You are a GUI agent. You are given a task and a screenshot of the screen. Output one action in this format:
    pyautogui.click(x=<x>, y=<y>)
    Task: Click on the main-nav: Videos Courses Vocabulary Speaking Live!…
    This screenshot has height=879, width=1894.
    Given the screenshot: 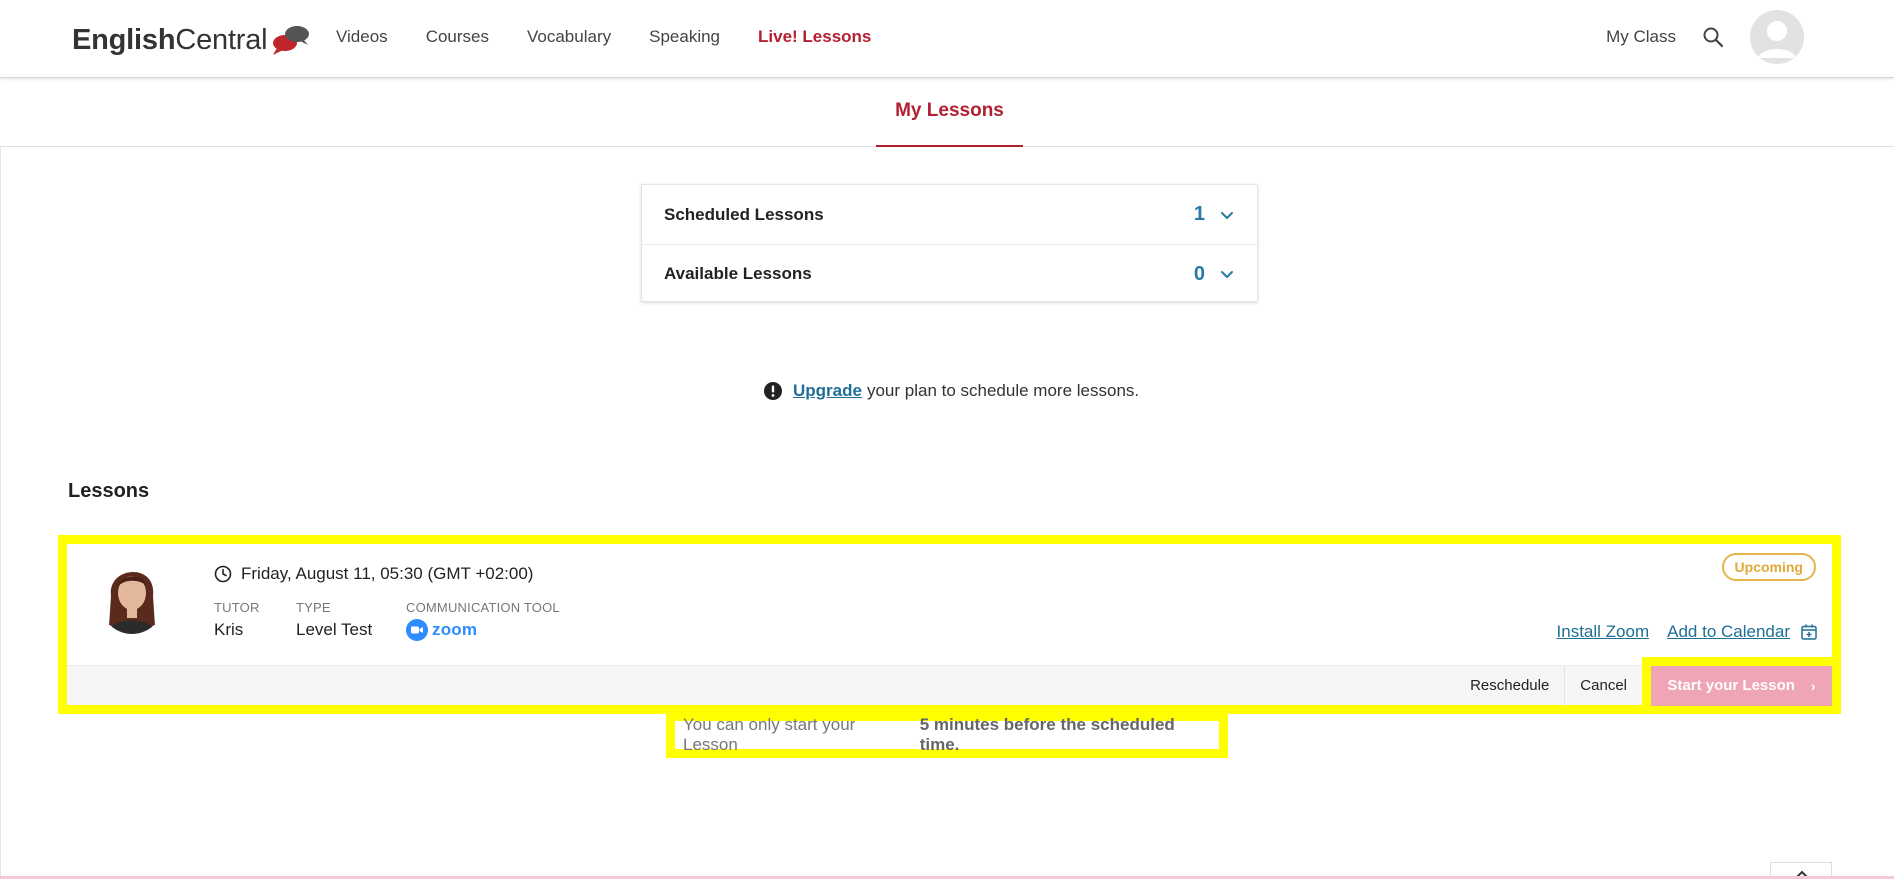 What is the action you would take?
    pyautogui.click(x=622, y=37)
    